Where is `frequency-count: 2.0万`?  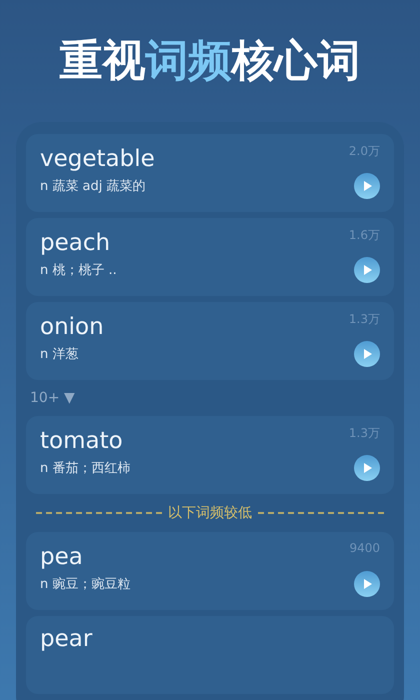 frequency-count: 2.0万 is located at coordinates (364, 151).